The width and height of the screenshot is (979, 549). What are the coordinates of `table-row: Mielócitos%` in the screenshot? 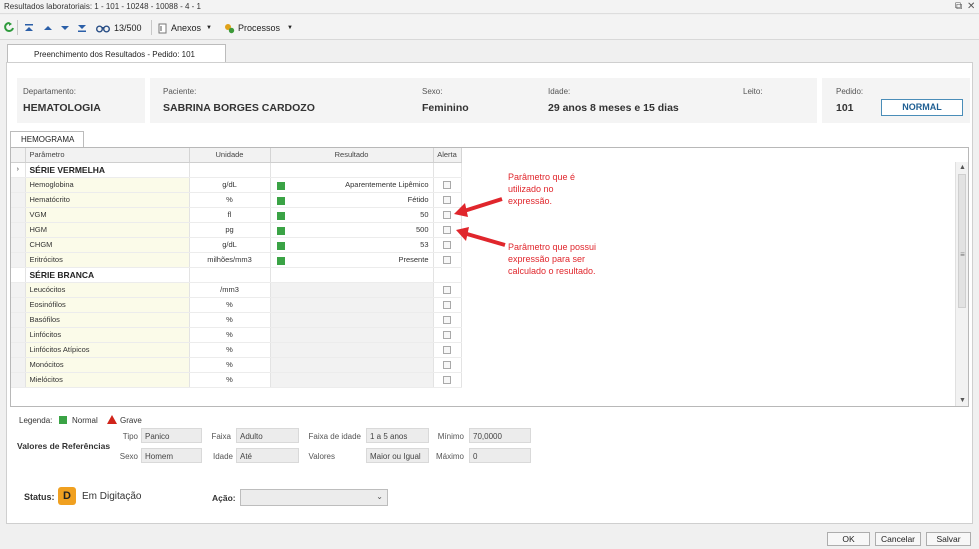 It's located at (236, 380).